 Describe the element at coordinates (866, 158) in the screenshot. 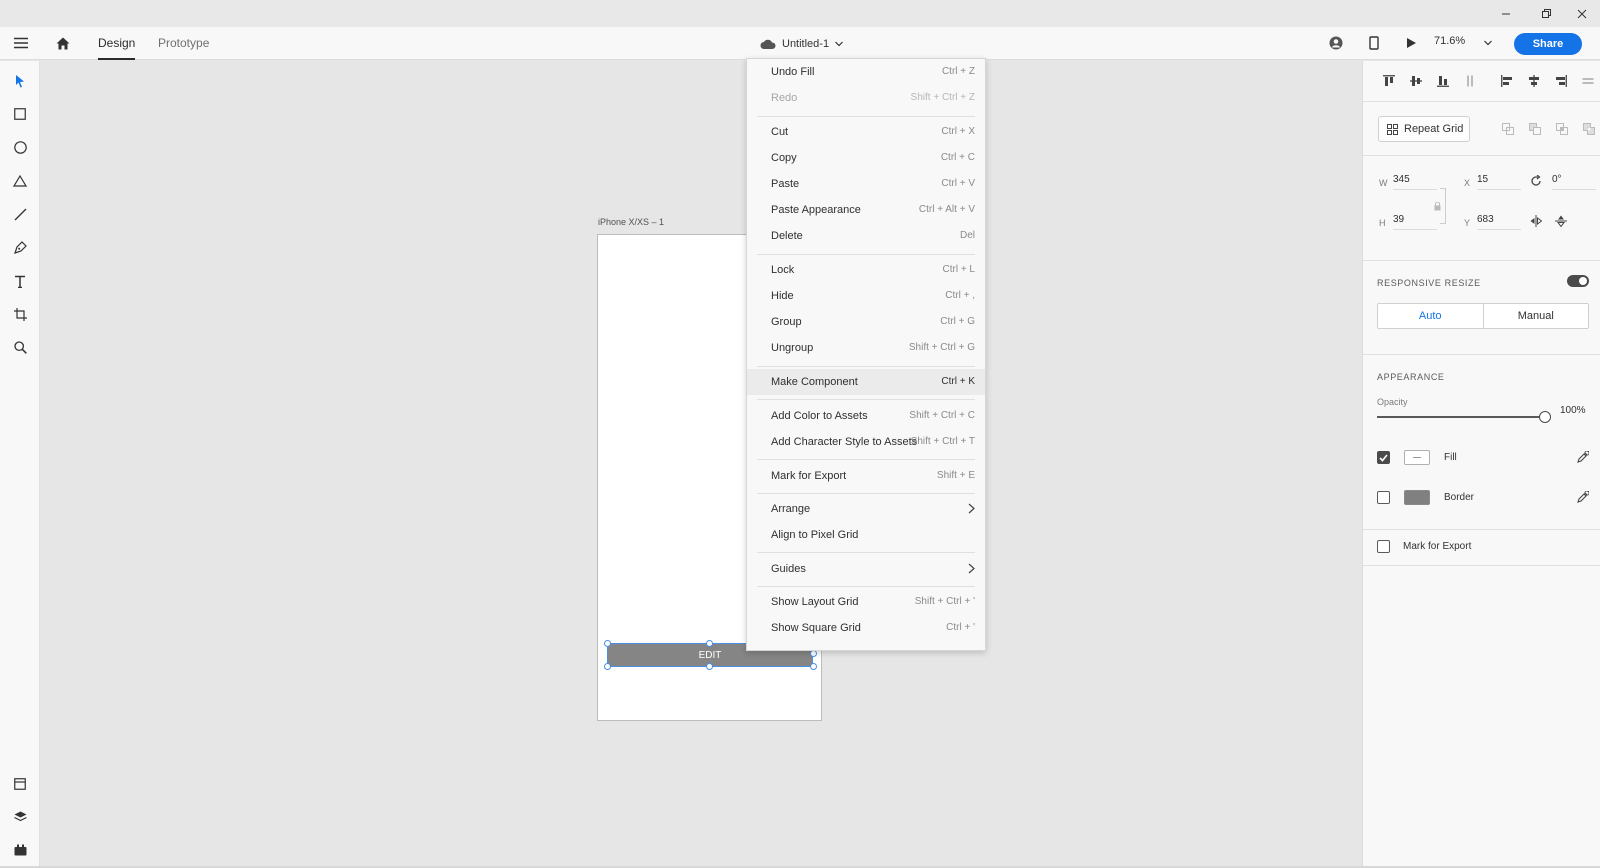

I see `menu-item-copy: Copy Ctrl + C` at that location.